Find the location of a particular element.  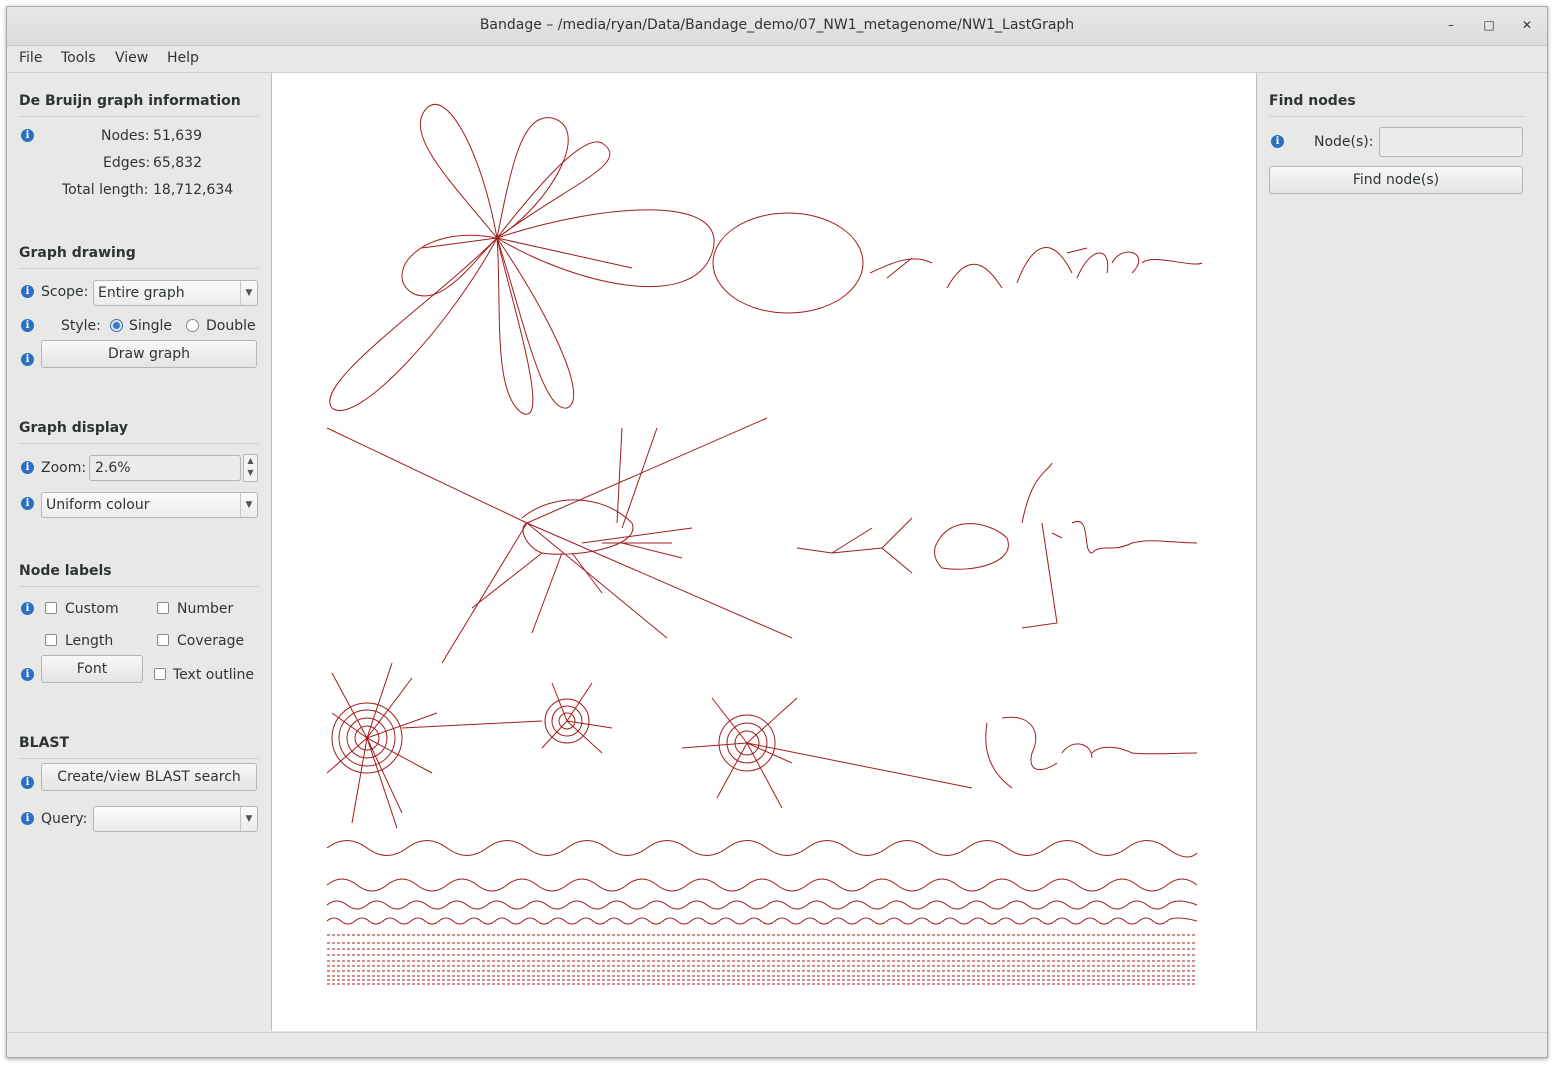

find-nodes-label: Node(s): is located at coordinates (1344, 142).